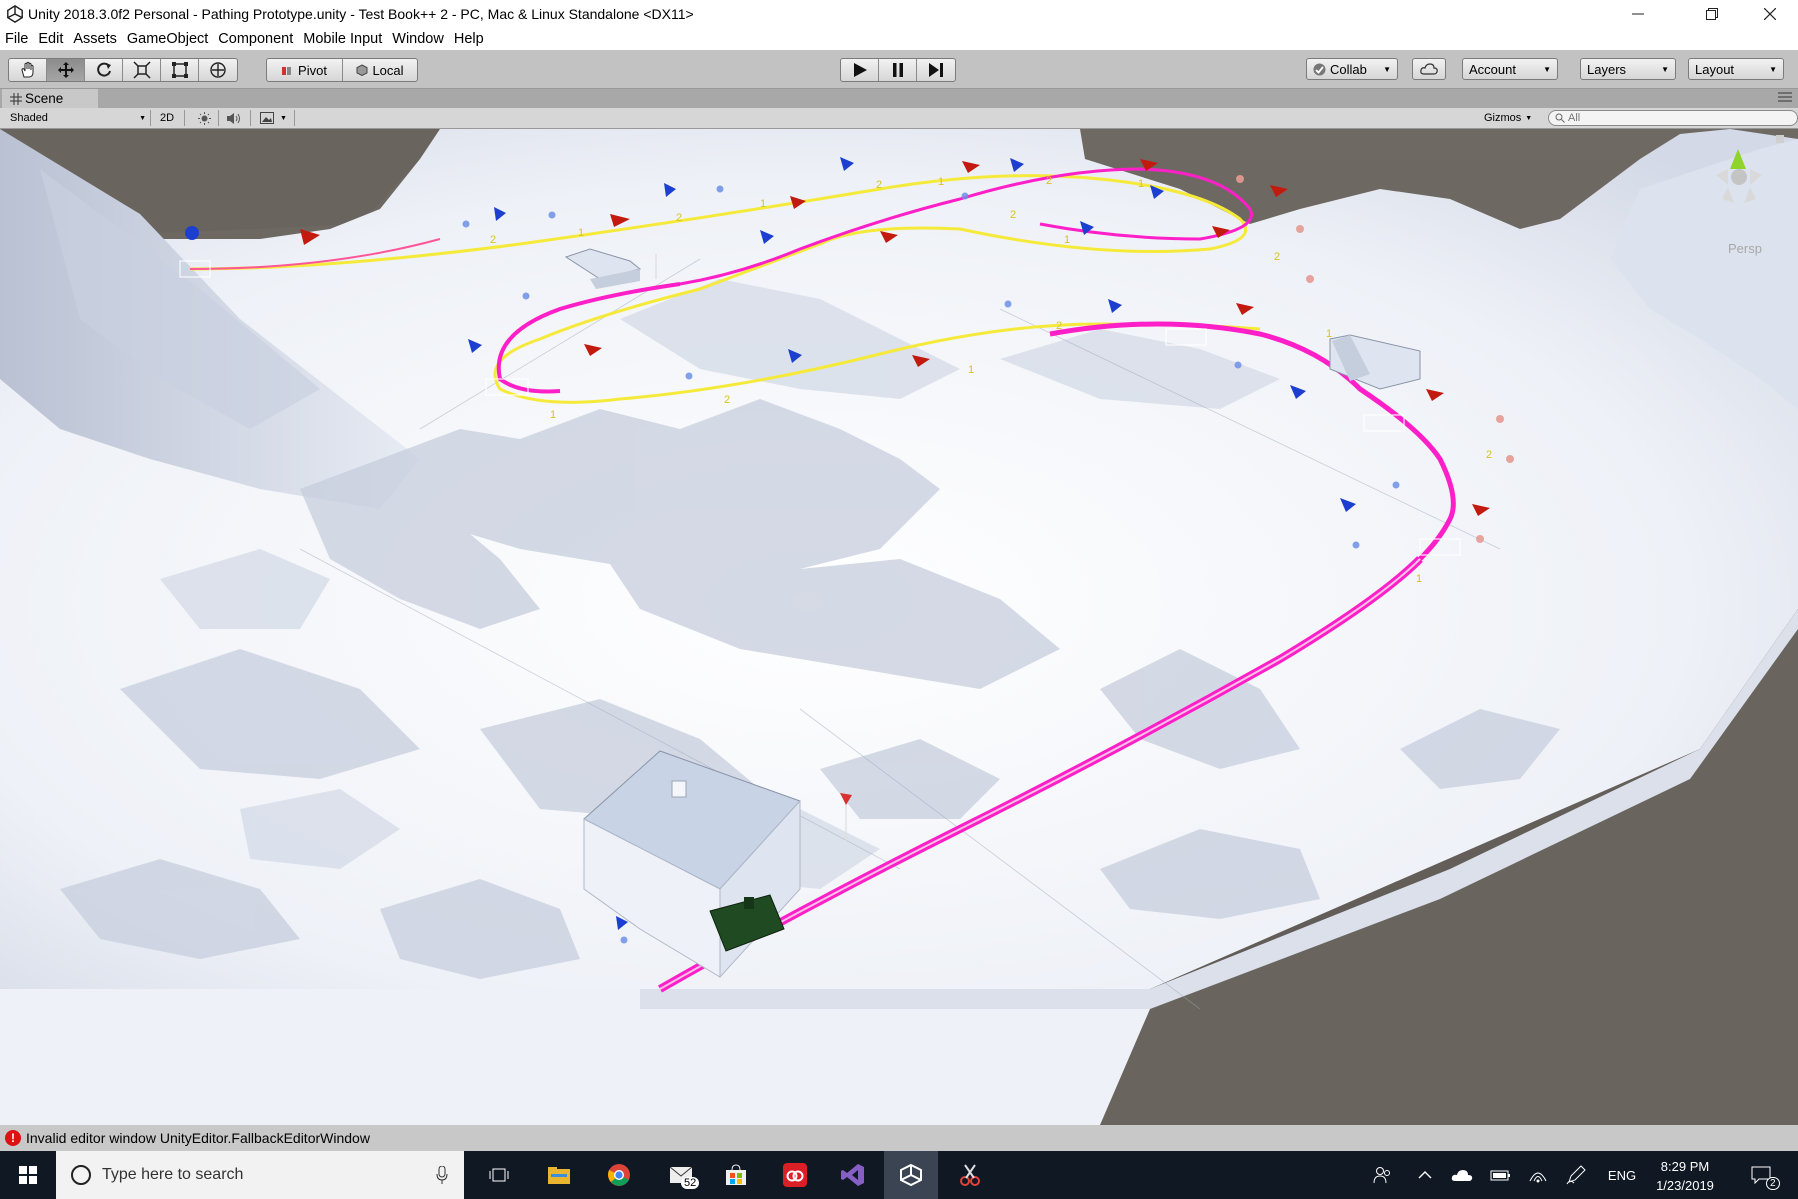  Describe the element at coordinates (16, 98) in the screenshot. I see `grid-icon` at that location.